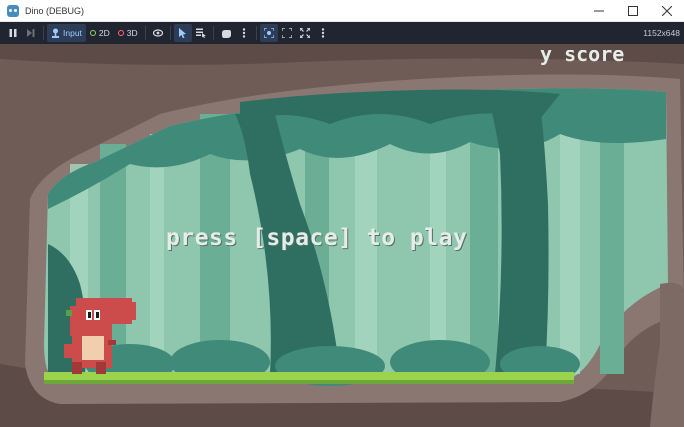 This screenshot has height=427, width=684. I want to click on next-frame-button, so click(31, 33).